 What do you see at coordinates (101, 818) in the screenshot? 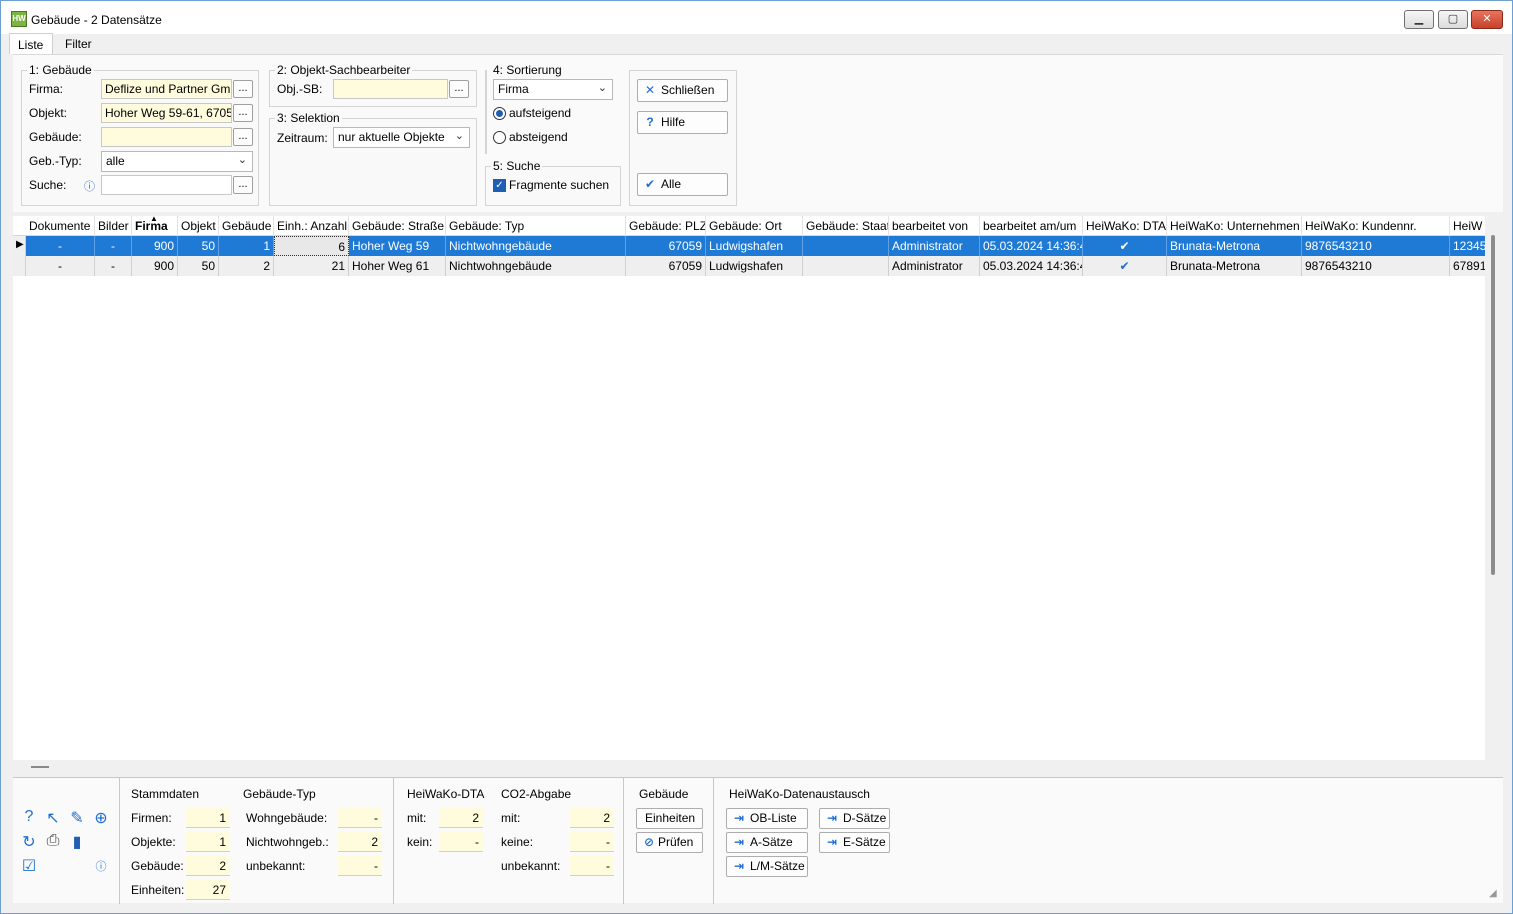
I see `add-icon: ⊕` at bounding box center [101, 818].